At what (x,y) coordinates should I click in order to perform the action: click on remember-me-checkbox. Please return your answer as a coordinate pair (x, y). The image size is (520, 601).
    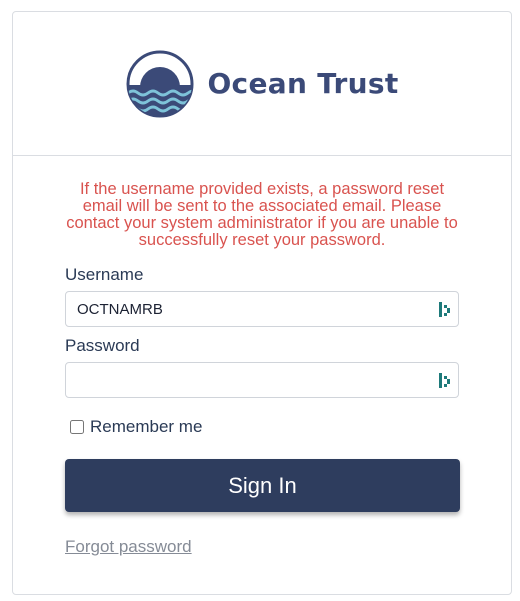
    Looking at the image, I should click on (77, 427).